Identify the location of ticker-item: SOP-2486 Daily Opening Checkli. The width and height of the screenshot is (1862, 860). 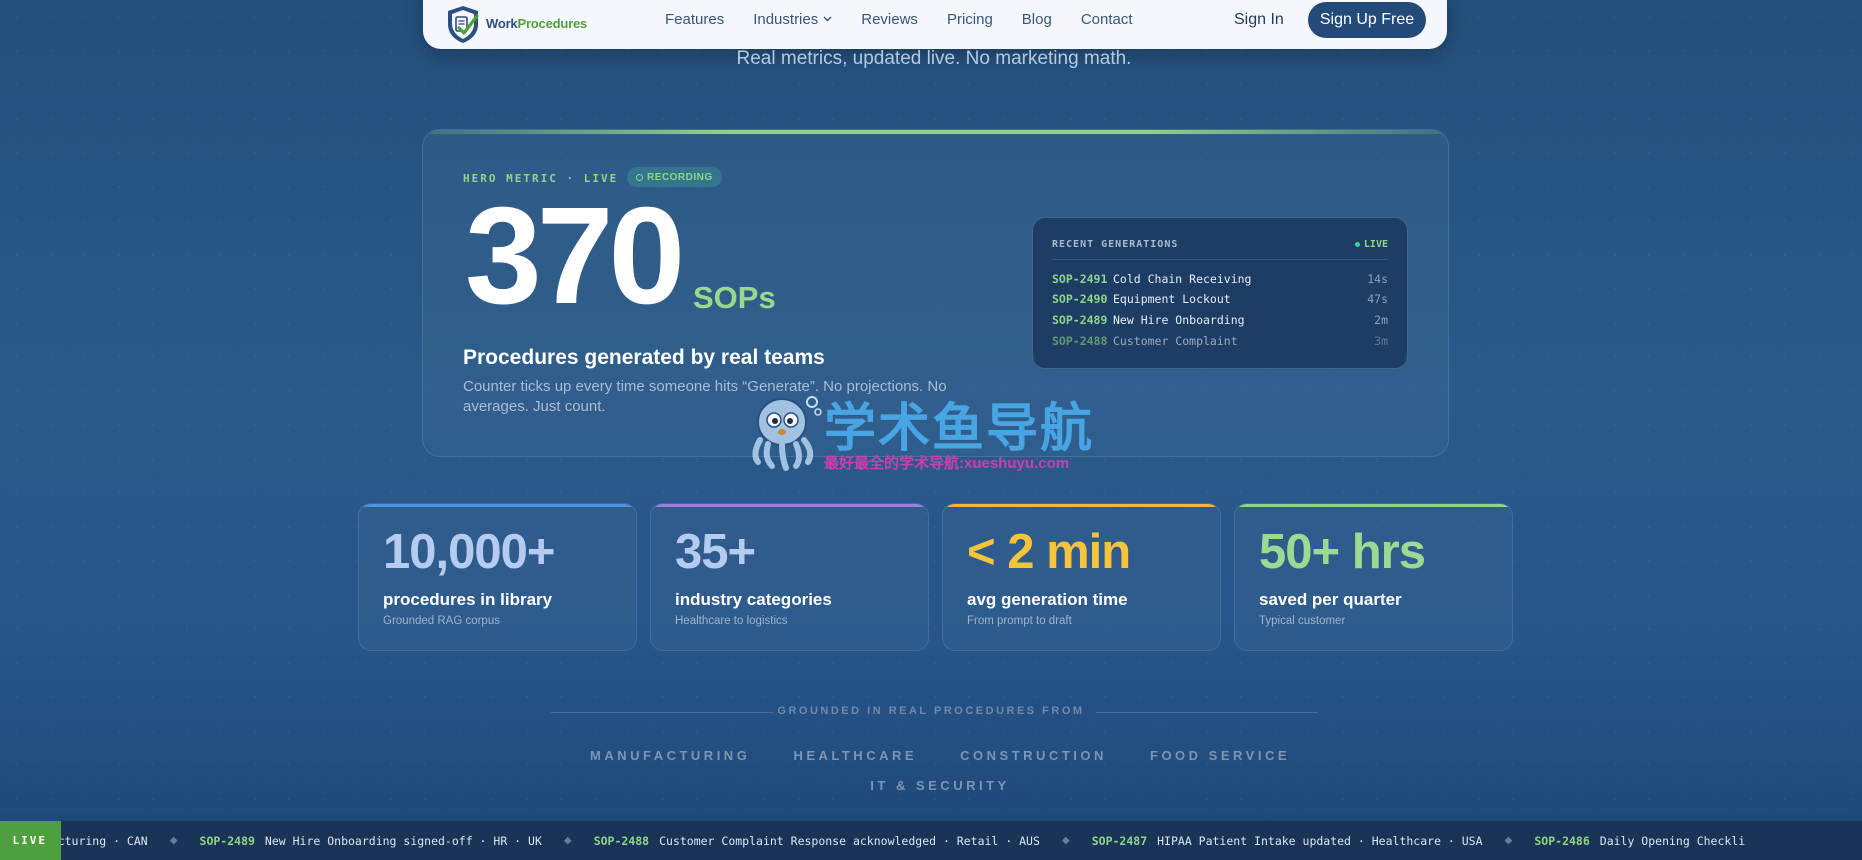
(1639, 841).